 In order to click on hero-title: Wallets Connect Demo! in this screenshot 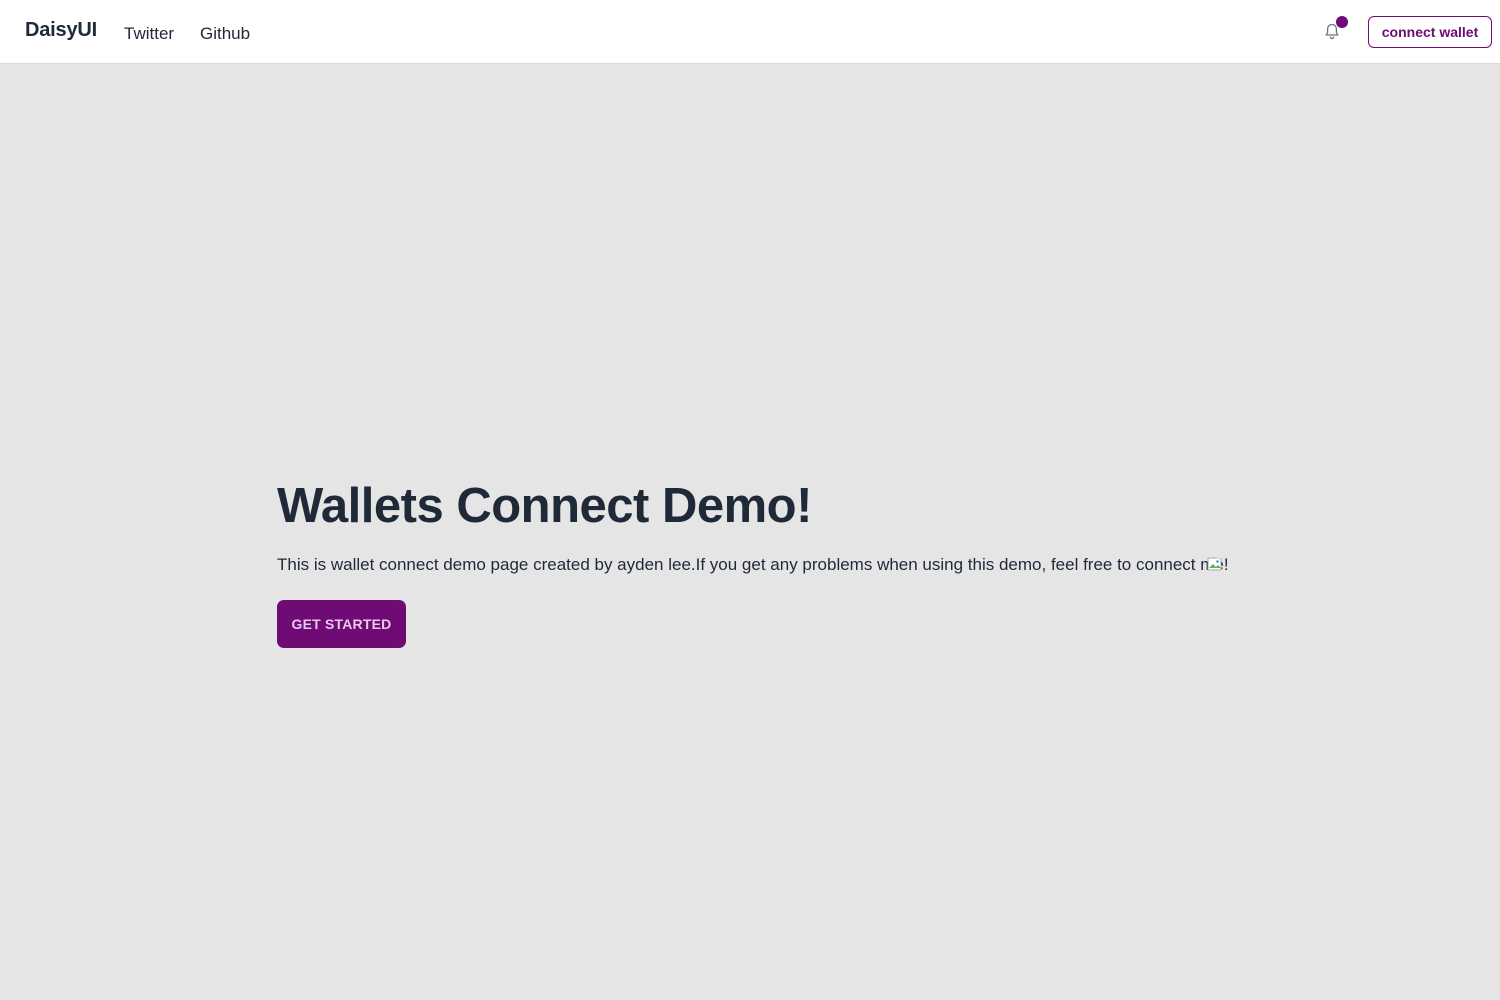, I will do `click(544, 506)`.